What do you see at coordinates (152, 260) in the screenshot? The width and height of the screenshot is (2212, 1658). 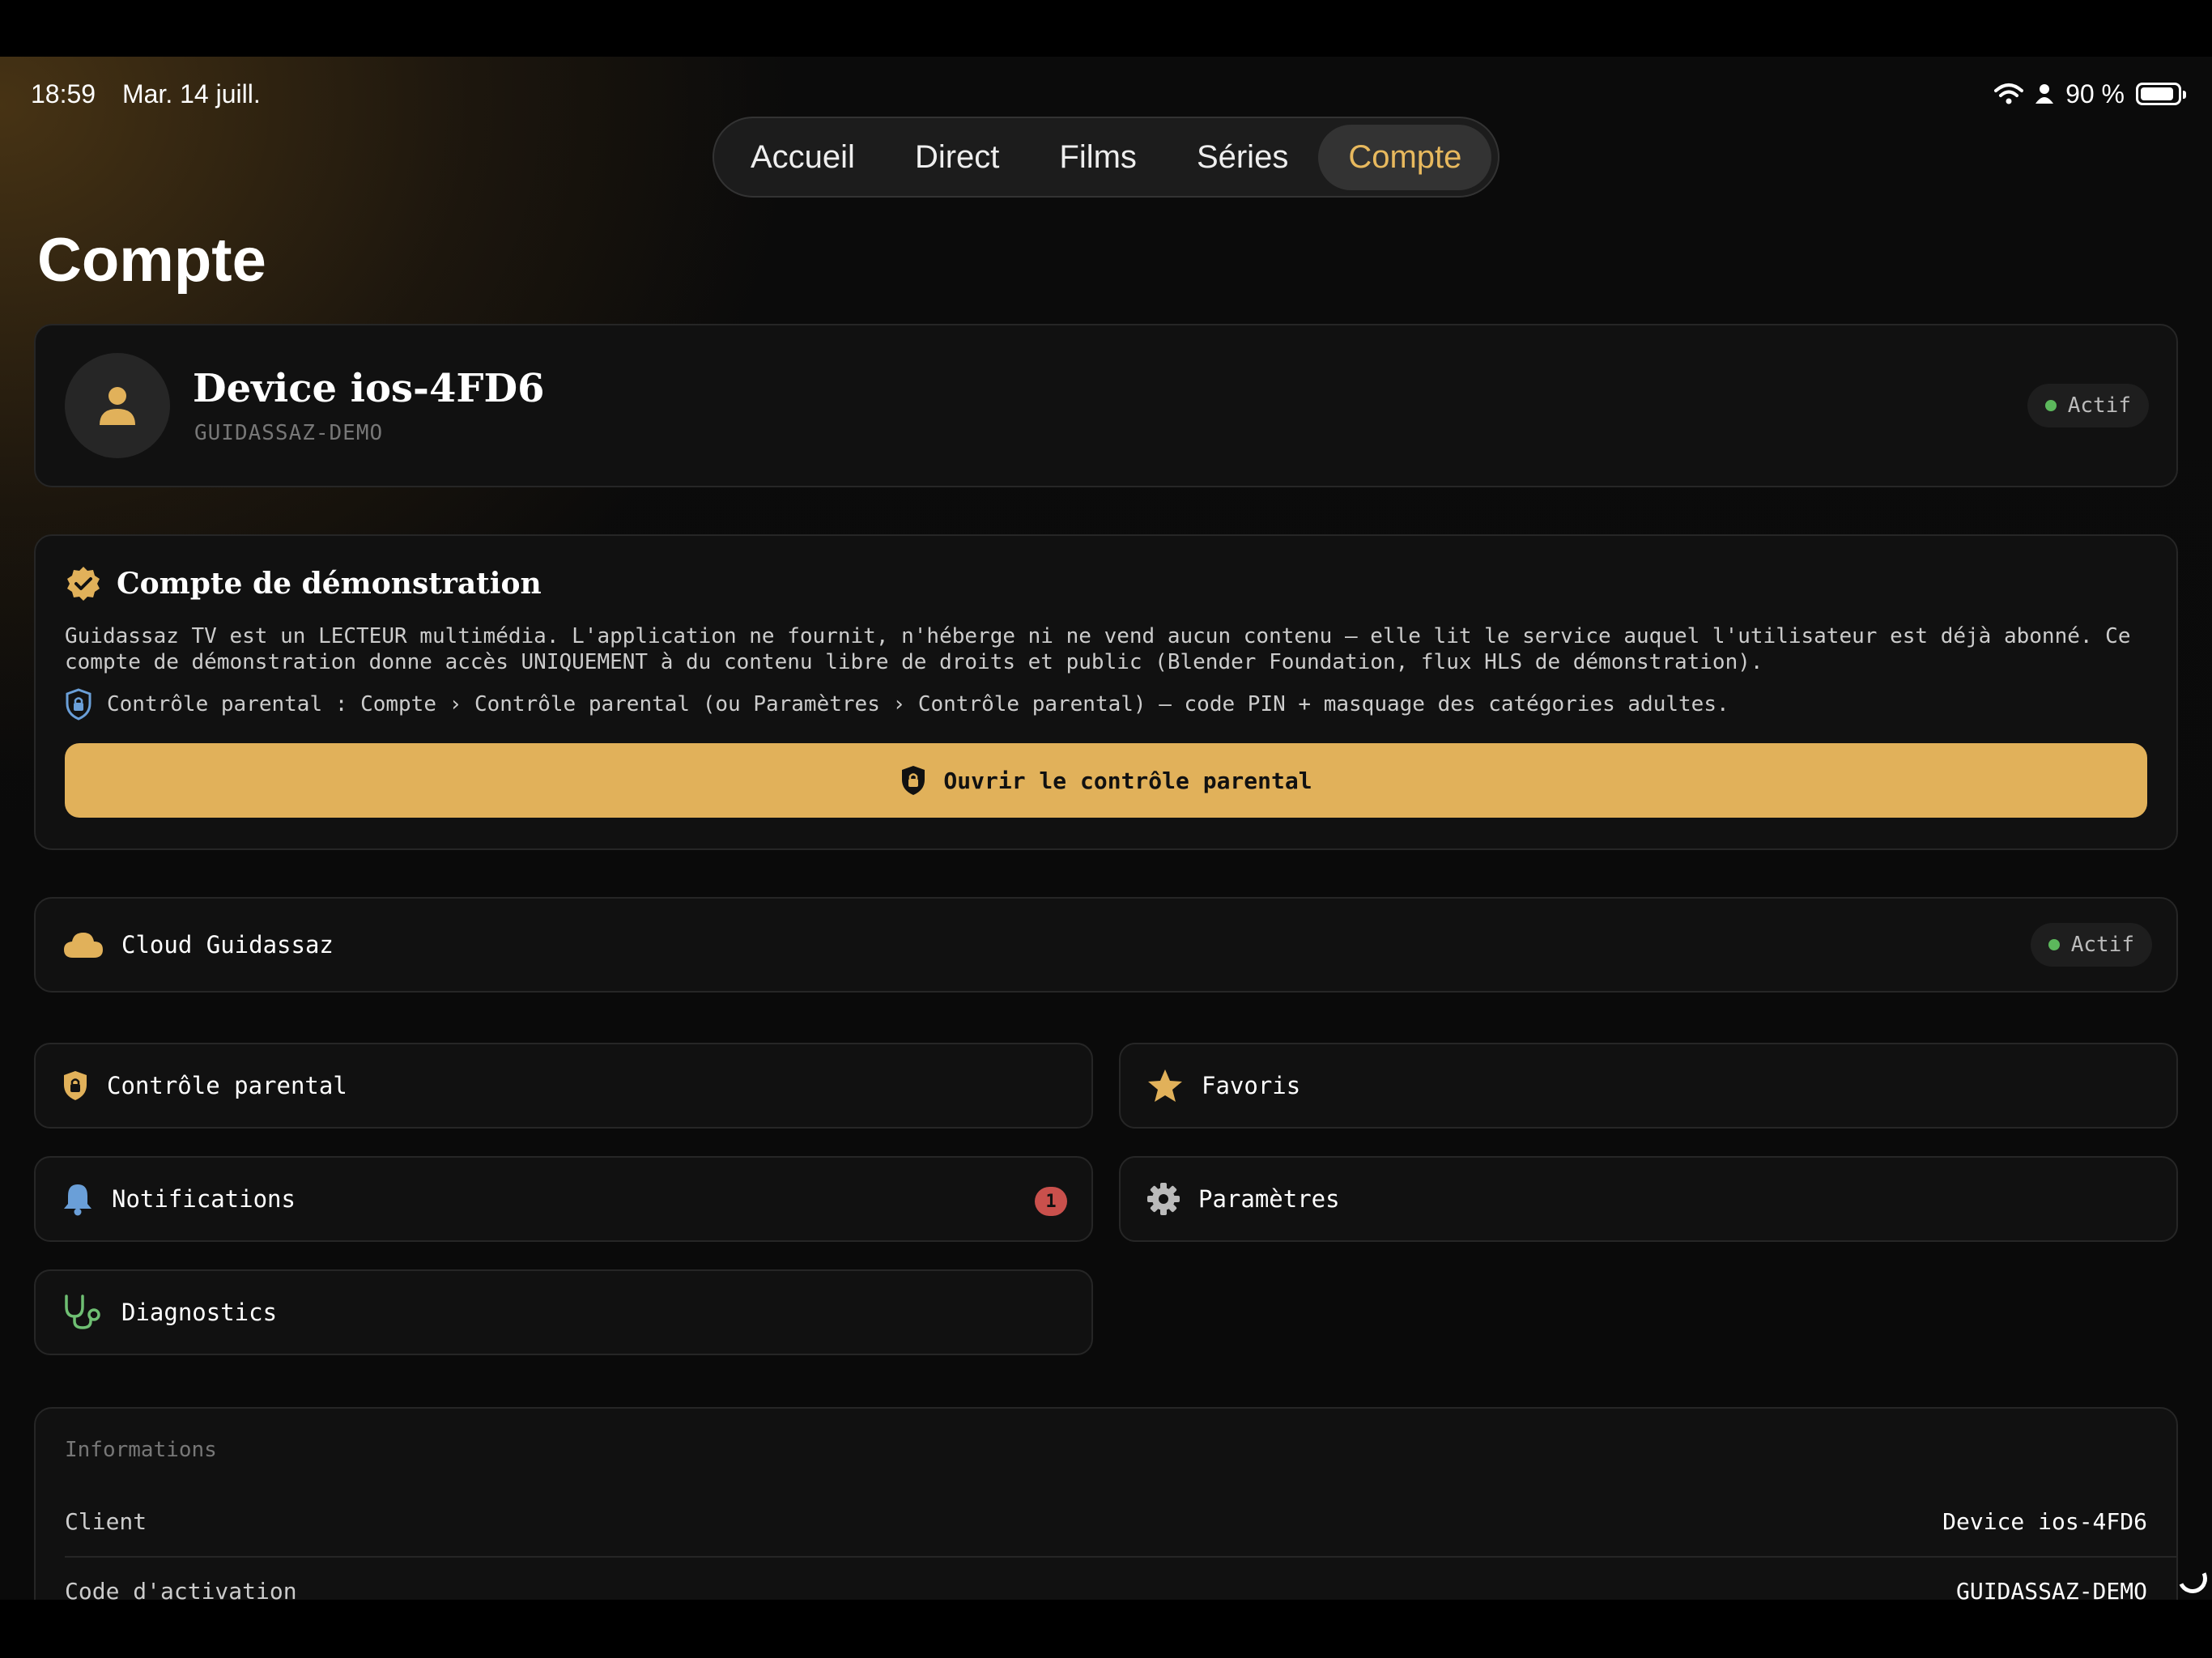 I see `page-title: Compte` at bounding box center [152, 260].